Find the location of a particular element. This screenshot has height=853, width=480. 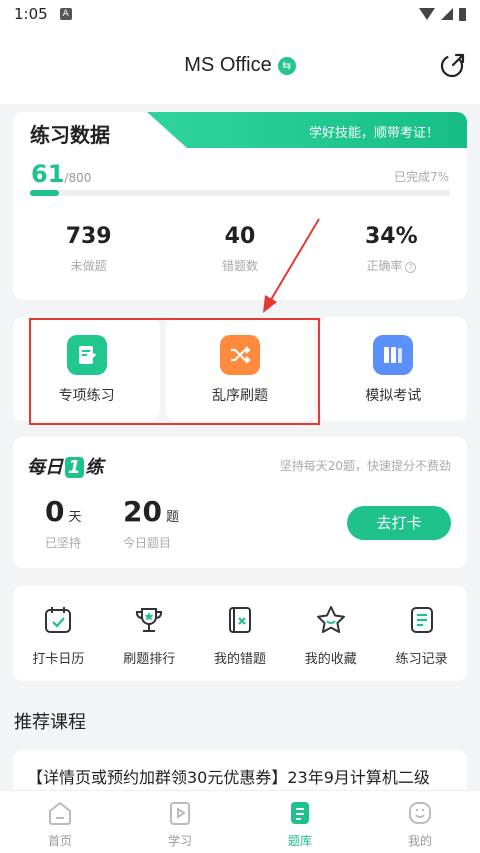

recommend-title: 推荐课程 is located at coordinates (50, 722).